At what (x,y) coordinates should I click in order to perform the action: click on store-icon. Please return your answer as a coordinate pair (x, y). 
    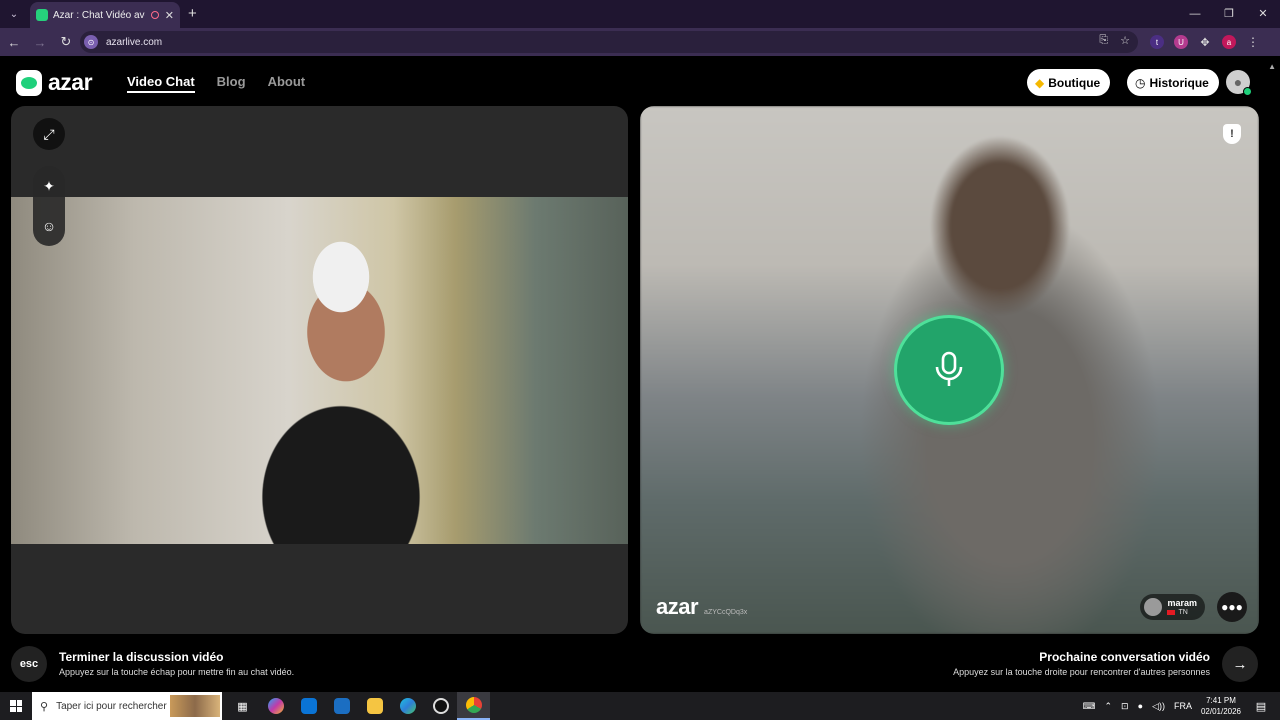
    Looking at the image, I should click on (308, 706).